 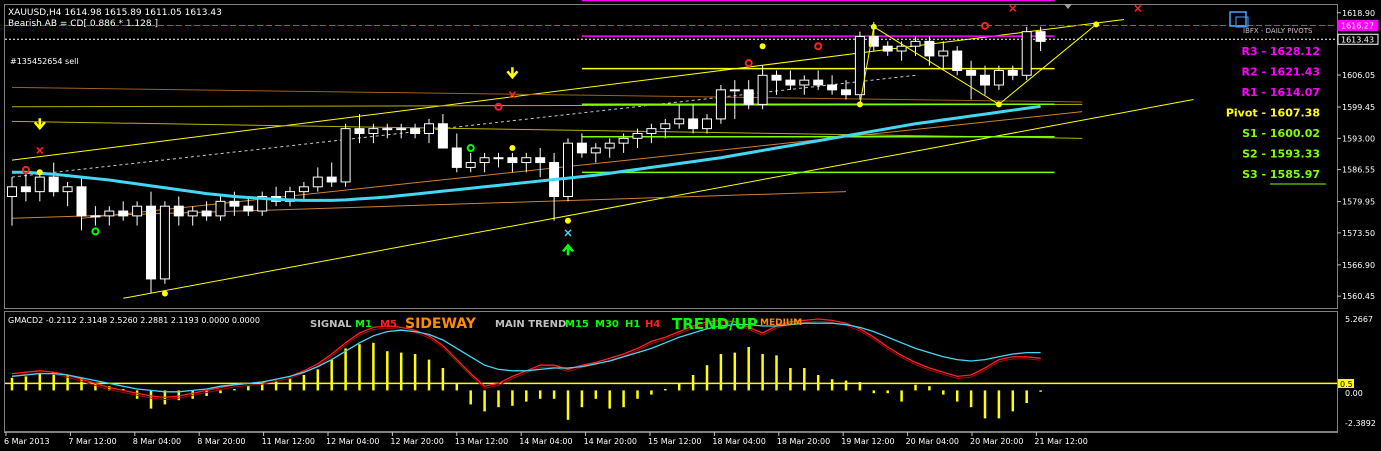 I want to click on pivot-label: S3 - 1585.97, so click(x=1281, y=174).